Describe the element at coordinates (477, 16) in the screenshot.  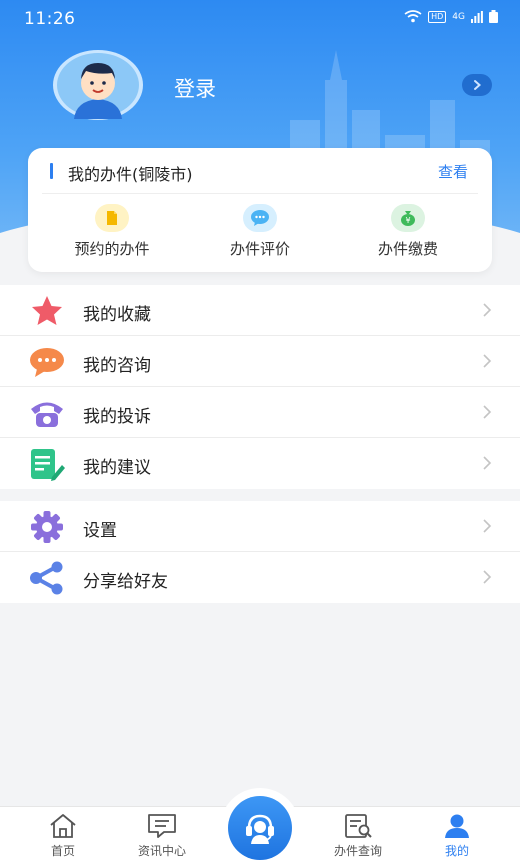
I see `signal-icon` at that location.